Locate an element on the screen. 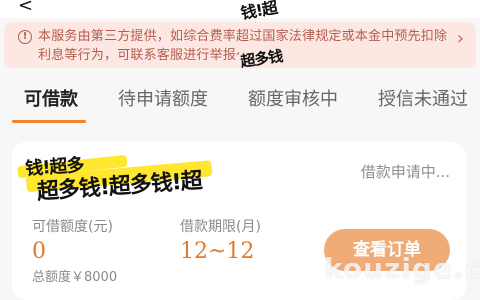 This screenshot has width=480, height=300. tab-available-loan: 可借款 is located at coordinates (51, 102).